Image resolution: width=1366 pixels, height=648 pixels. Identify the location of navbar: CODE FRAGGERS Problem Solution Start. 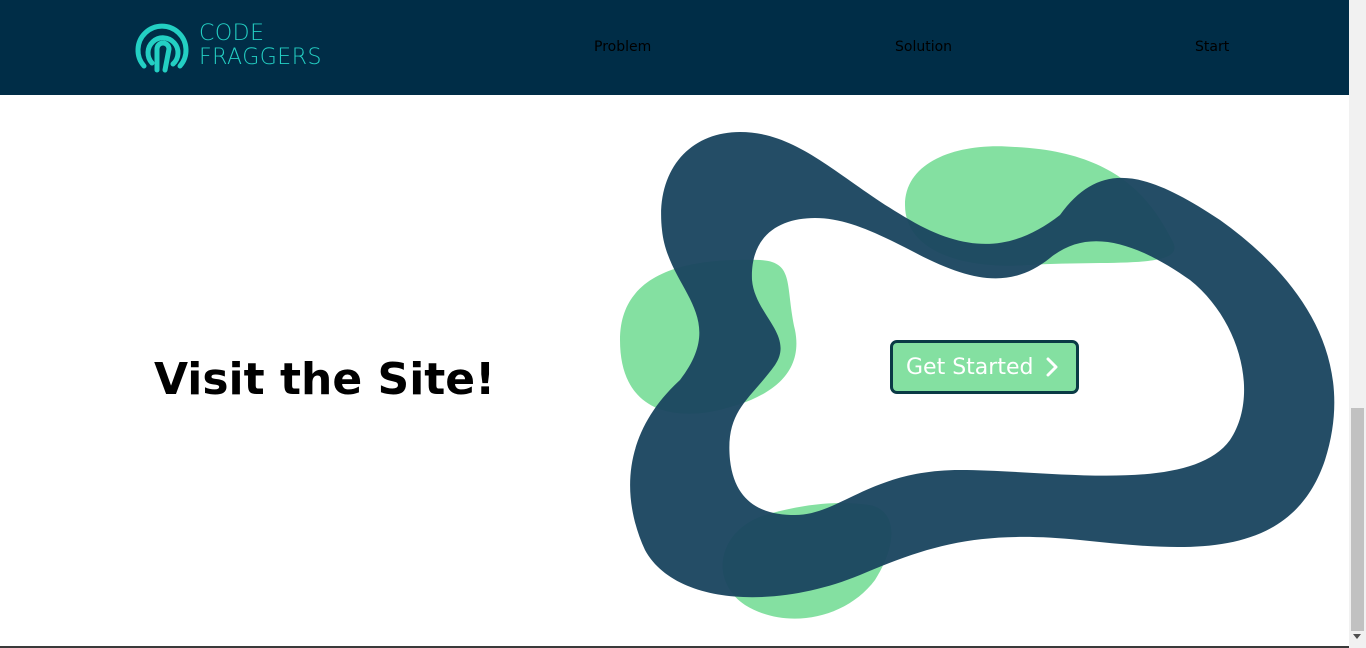
(674, 47).